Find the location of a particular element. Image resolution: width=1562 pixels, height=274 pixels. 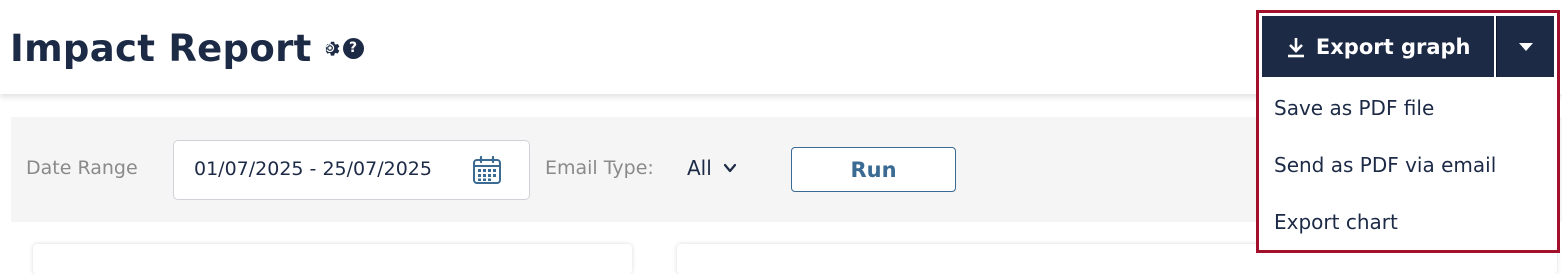

title-wrap: Impact Report ? is located at coordinates (187, 48).